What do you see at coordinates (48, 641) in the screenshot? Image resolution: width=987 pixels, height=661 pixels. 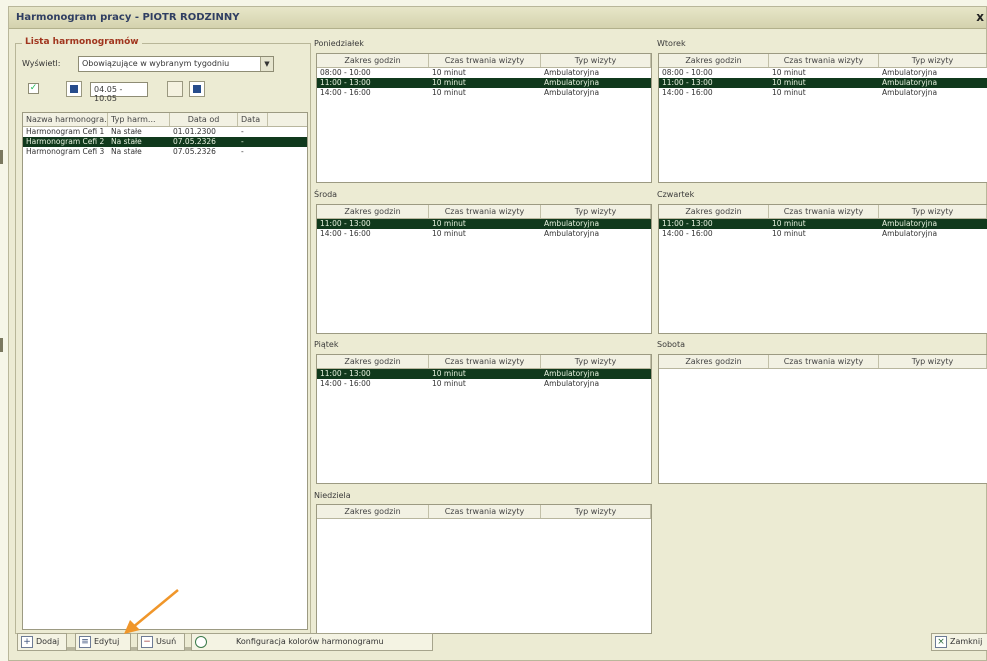 I see `add-button-label: Dodaj` at bounding box center [48, 641].